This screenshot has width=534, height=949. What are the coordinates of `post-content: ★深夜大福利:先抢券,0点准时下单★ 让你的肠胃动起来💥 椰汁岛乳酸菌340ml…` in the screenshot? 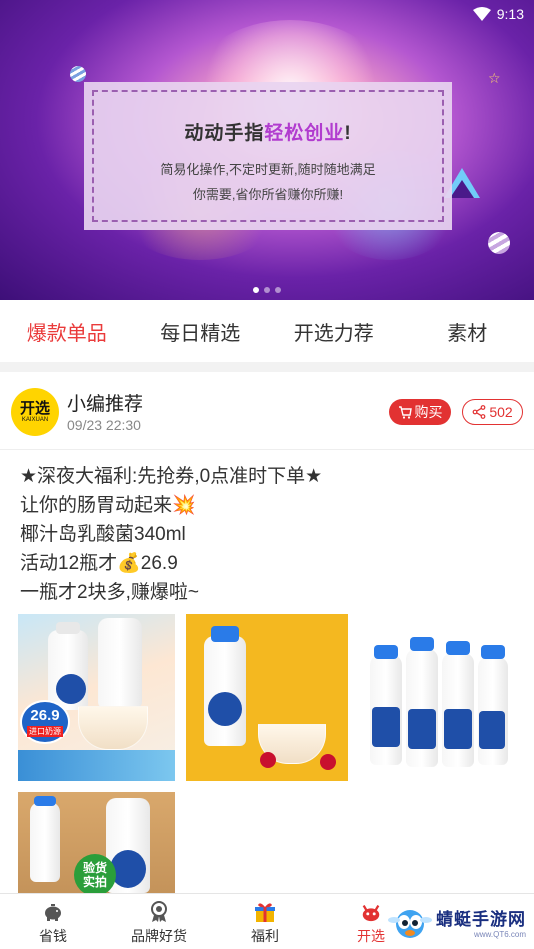 It's located at (171, 534).